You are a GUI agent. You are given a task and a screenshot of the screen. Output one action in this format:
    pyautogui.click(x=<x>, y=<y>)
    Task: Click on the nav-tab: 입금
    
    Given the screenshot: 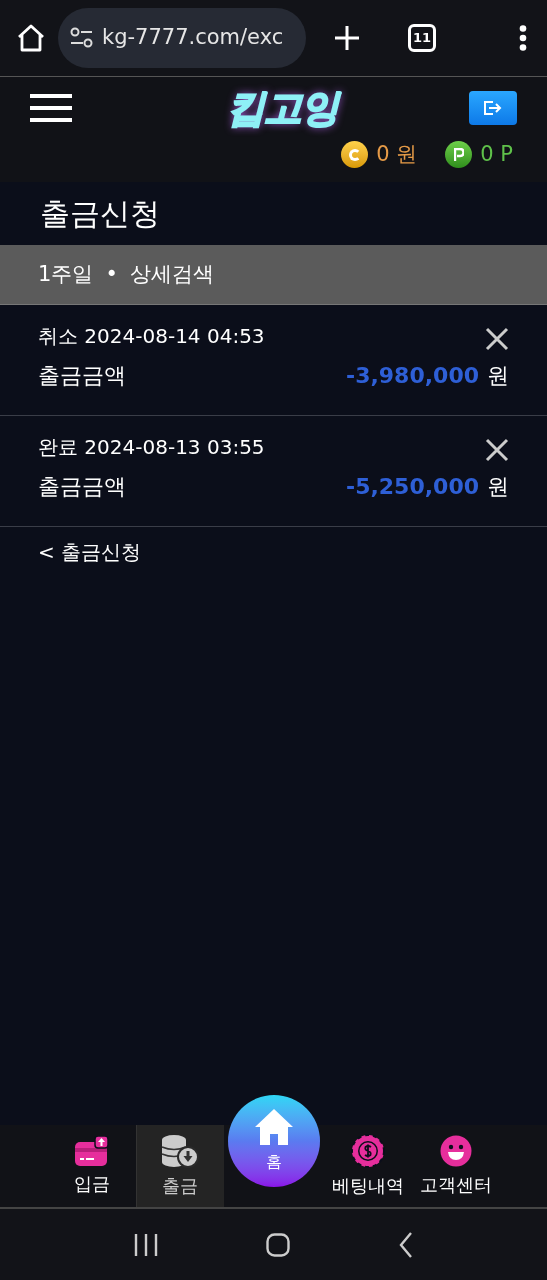 What is the action you would take?
    pyautogui.click(x=91, y=1166)
    